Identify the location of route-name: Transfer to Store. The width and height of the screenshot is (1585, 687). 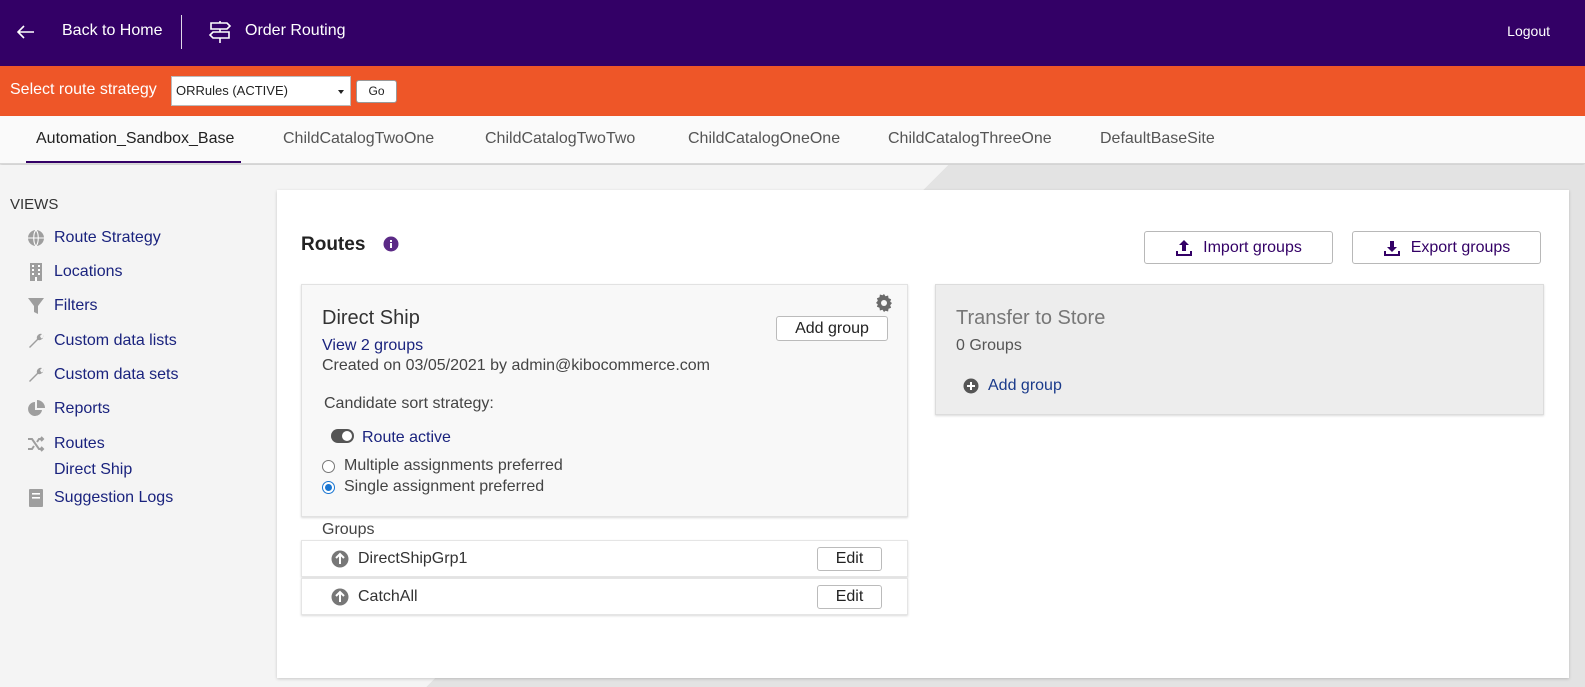
(1031, 318).